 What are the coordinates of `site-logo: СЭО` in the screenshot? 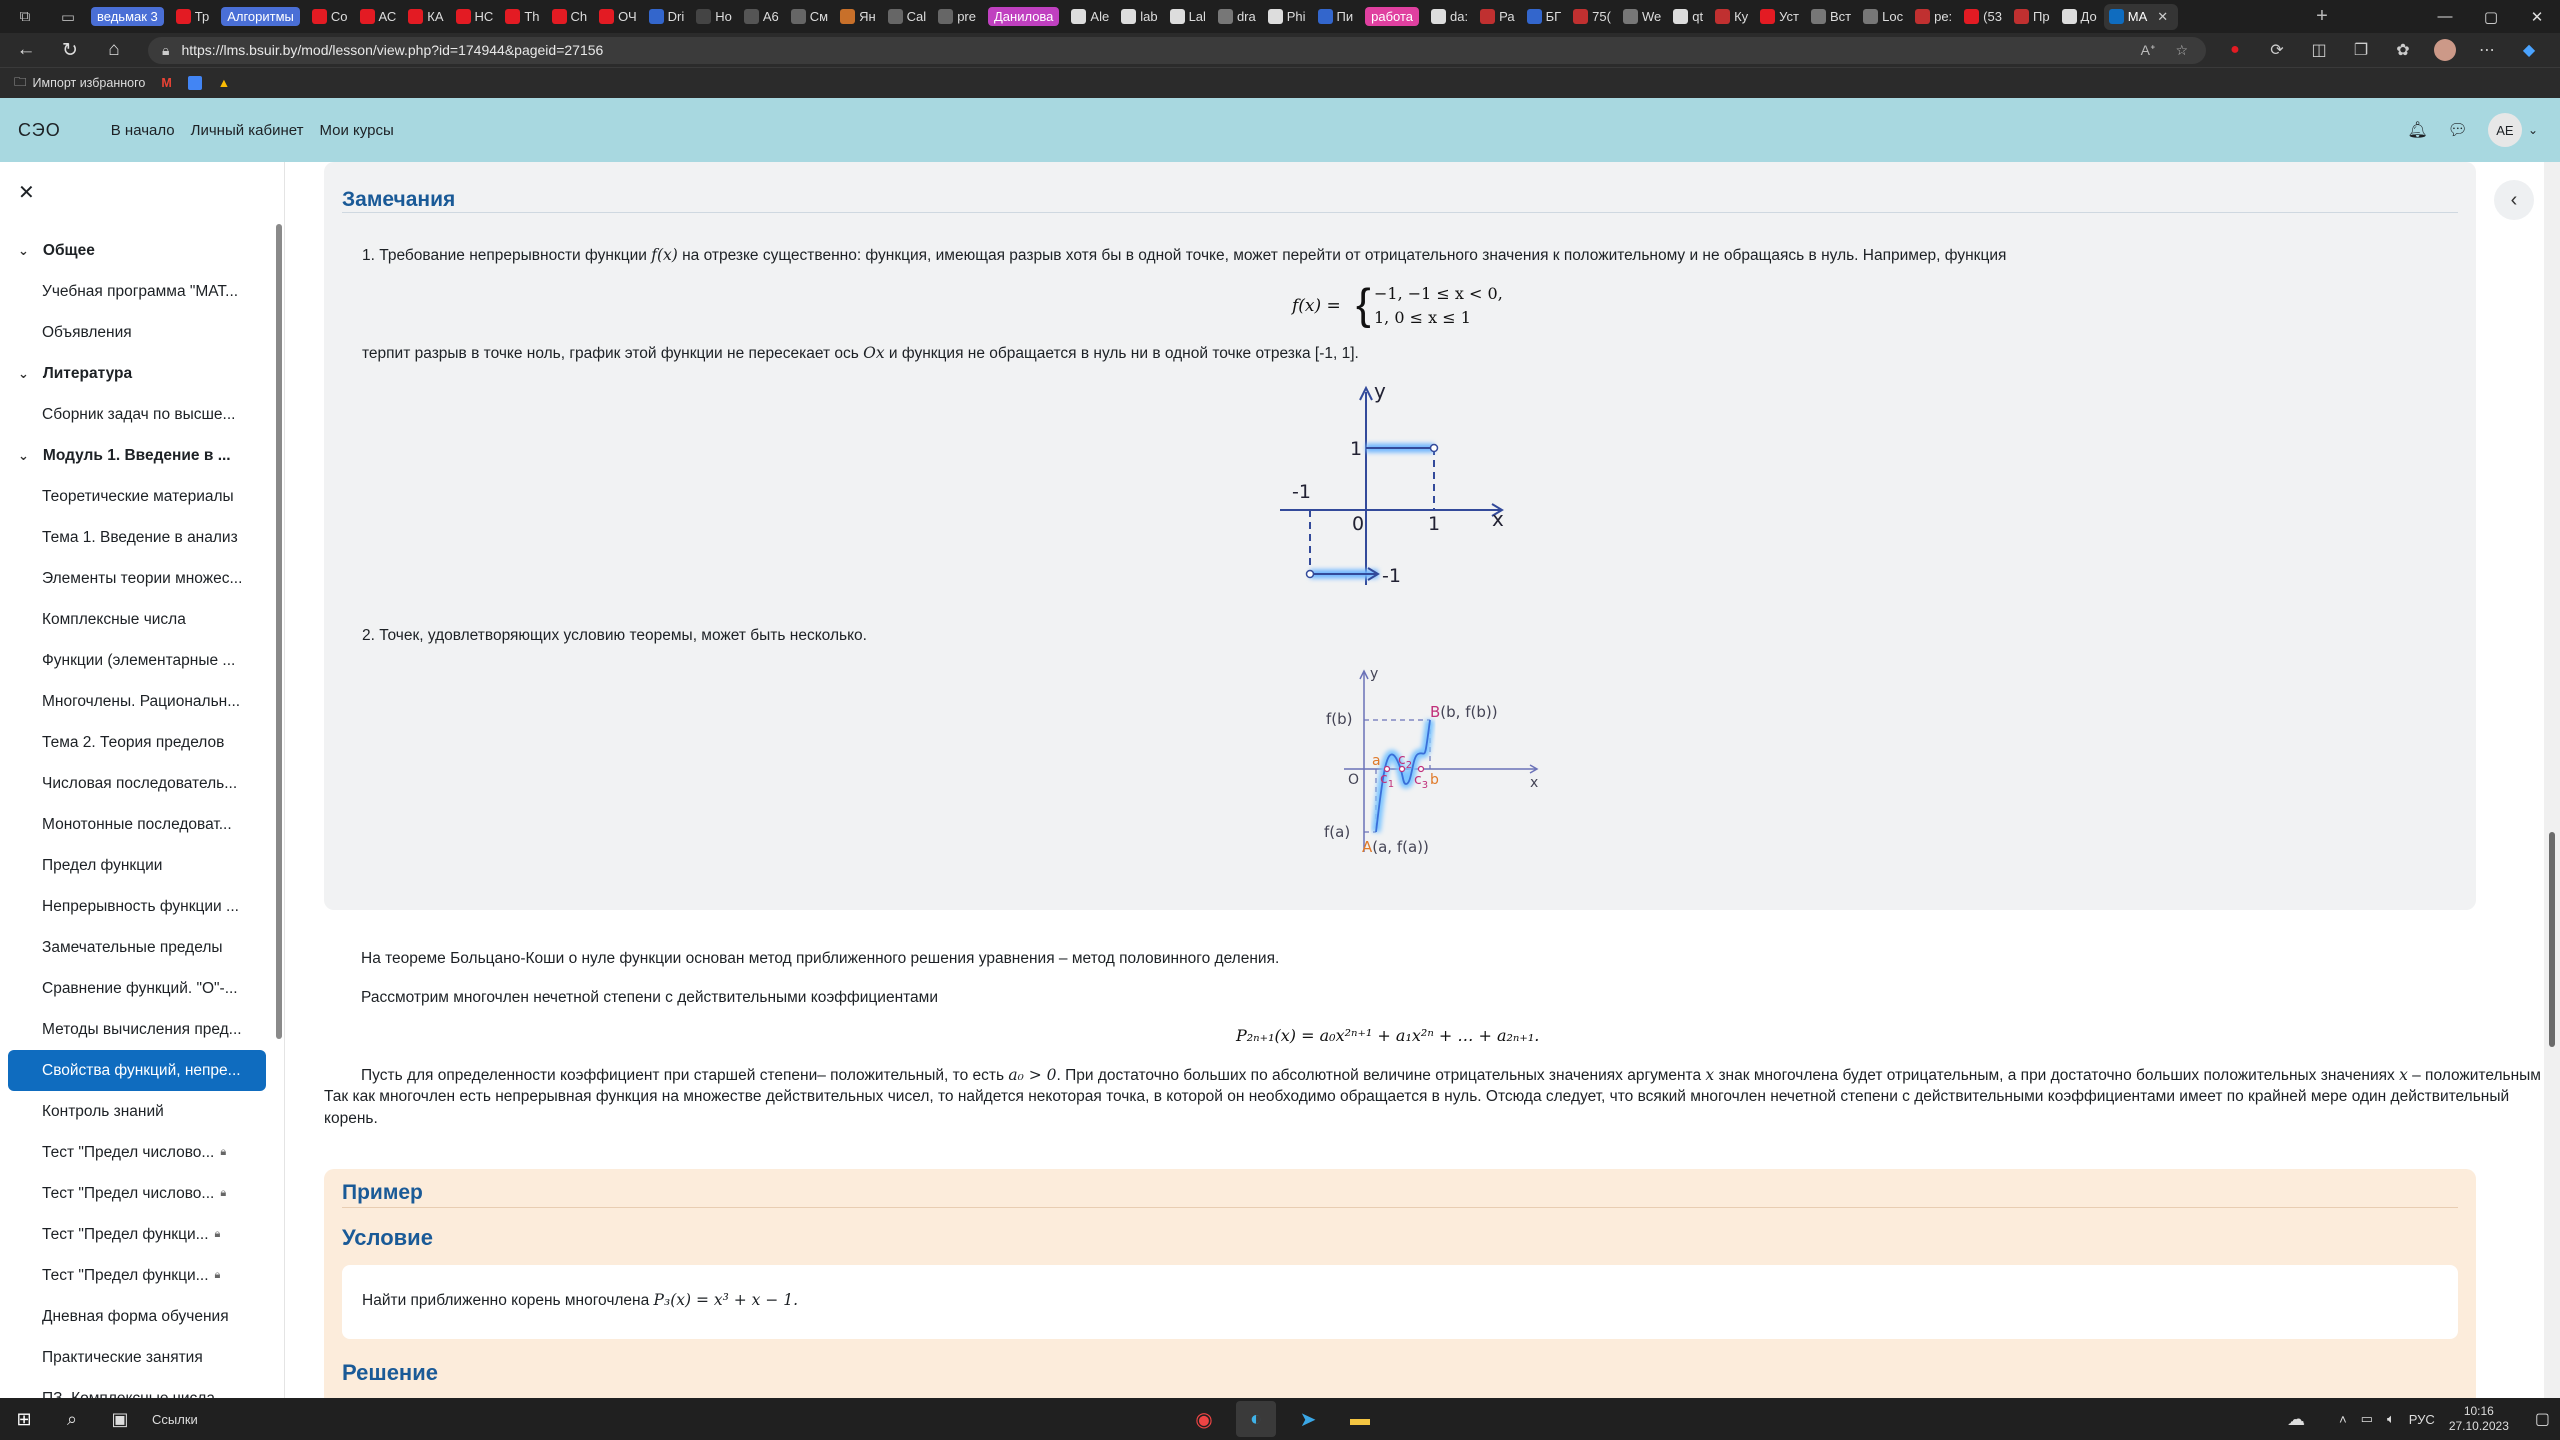 It's located at (39, 130).